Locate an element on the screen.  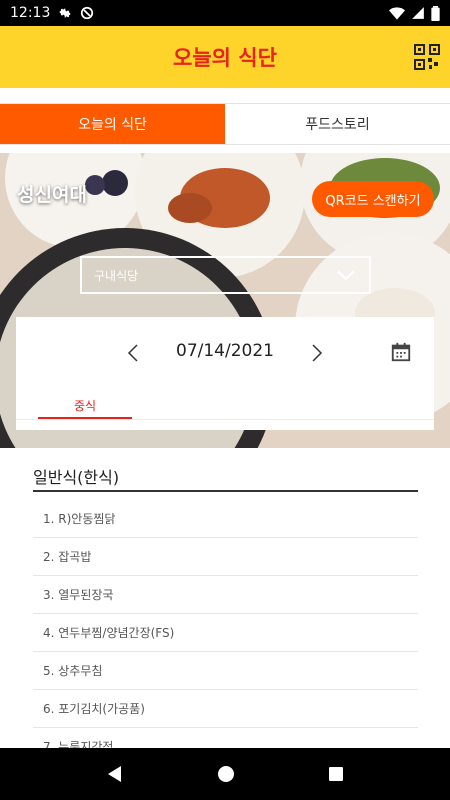
list-item: 3. 열무된장국 is located at coordinates (225, 595).